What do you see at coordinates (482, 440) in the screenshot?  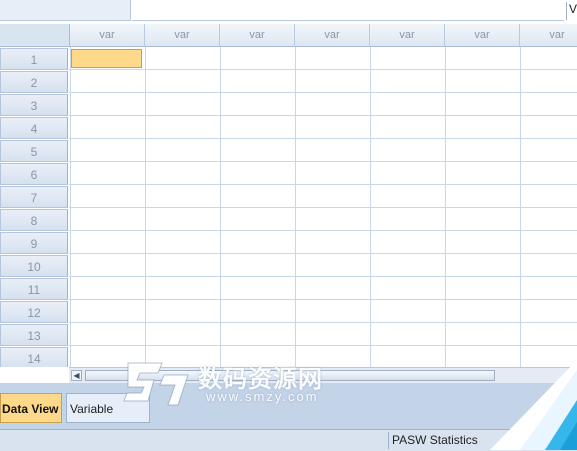 I see `status-text: PASW Statistics` at bounding box center [482, 440].